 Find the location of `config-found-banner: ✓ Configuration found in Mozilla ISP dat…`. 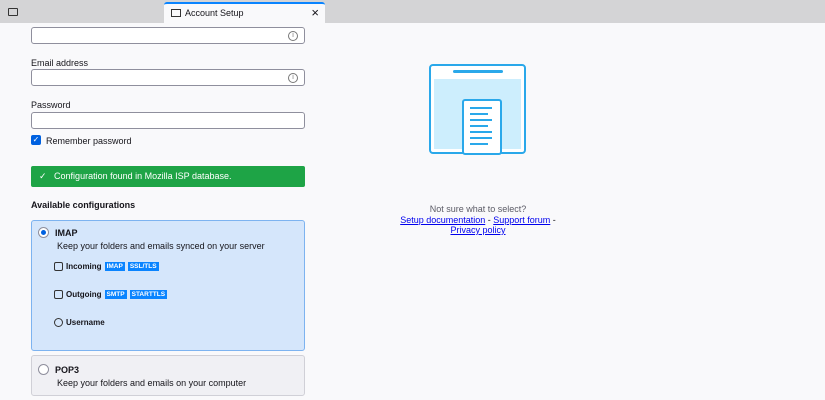

config-found-banner: ✓ Configuration found in Mozilla ISP dat… is located at coordinates (168, 176).